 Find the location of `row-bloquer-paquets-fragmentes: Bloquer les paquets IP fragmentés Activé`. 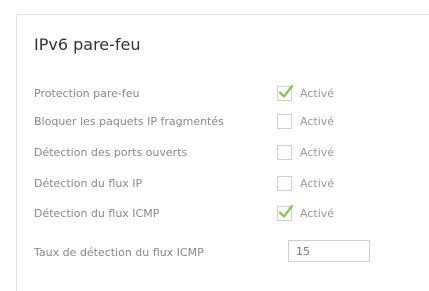

row-bloquer-paquets-fragmentes: Bloquer les paquets IP fragmentés Activé is located at coordinates (229, 121).